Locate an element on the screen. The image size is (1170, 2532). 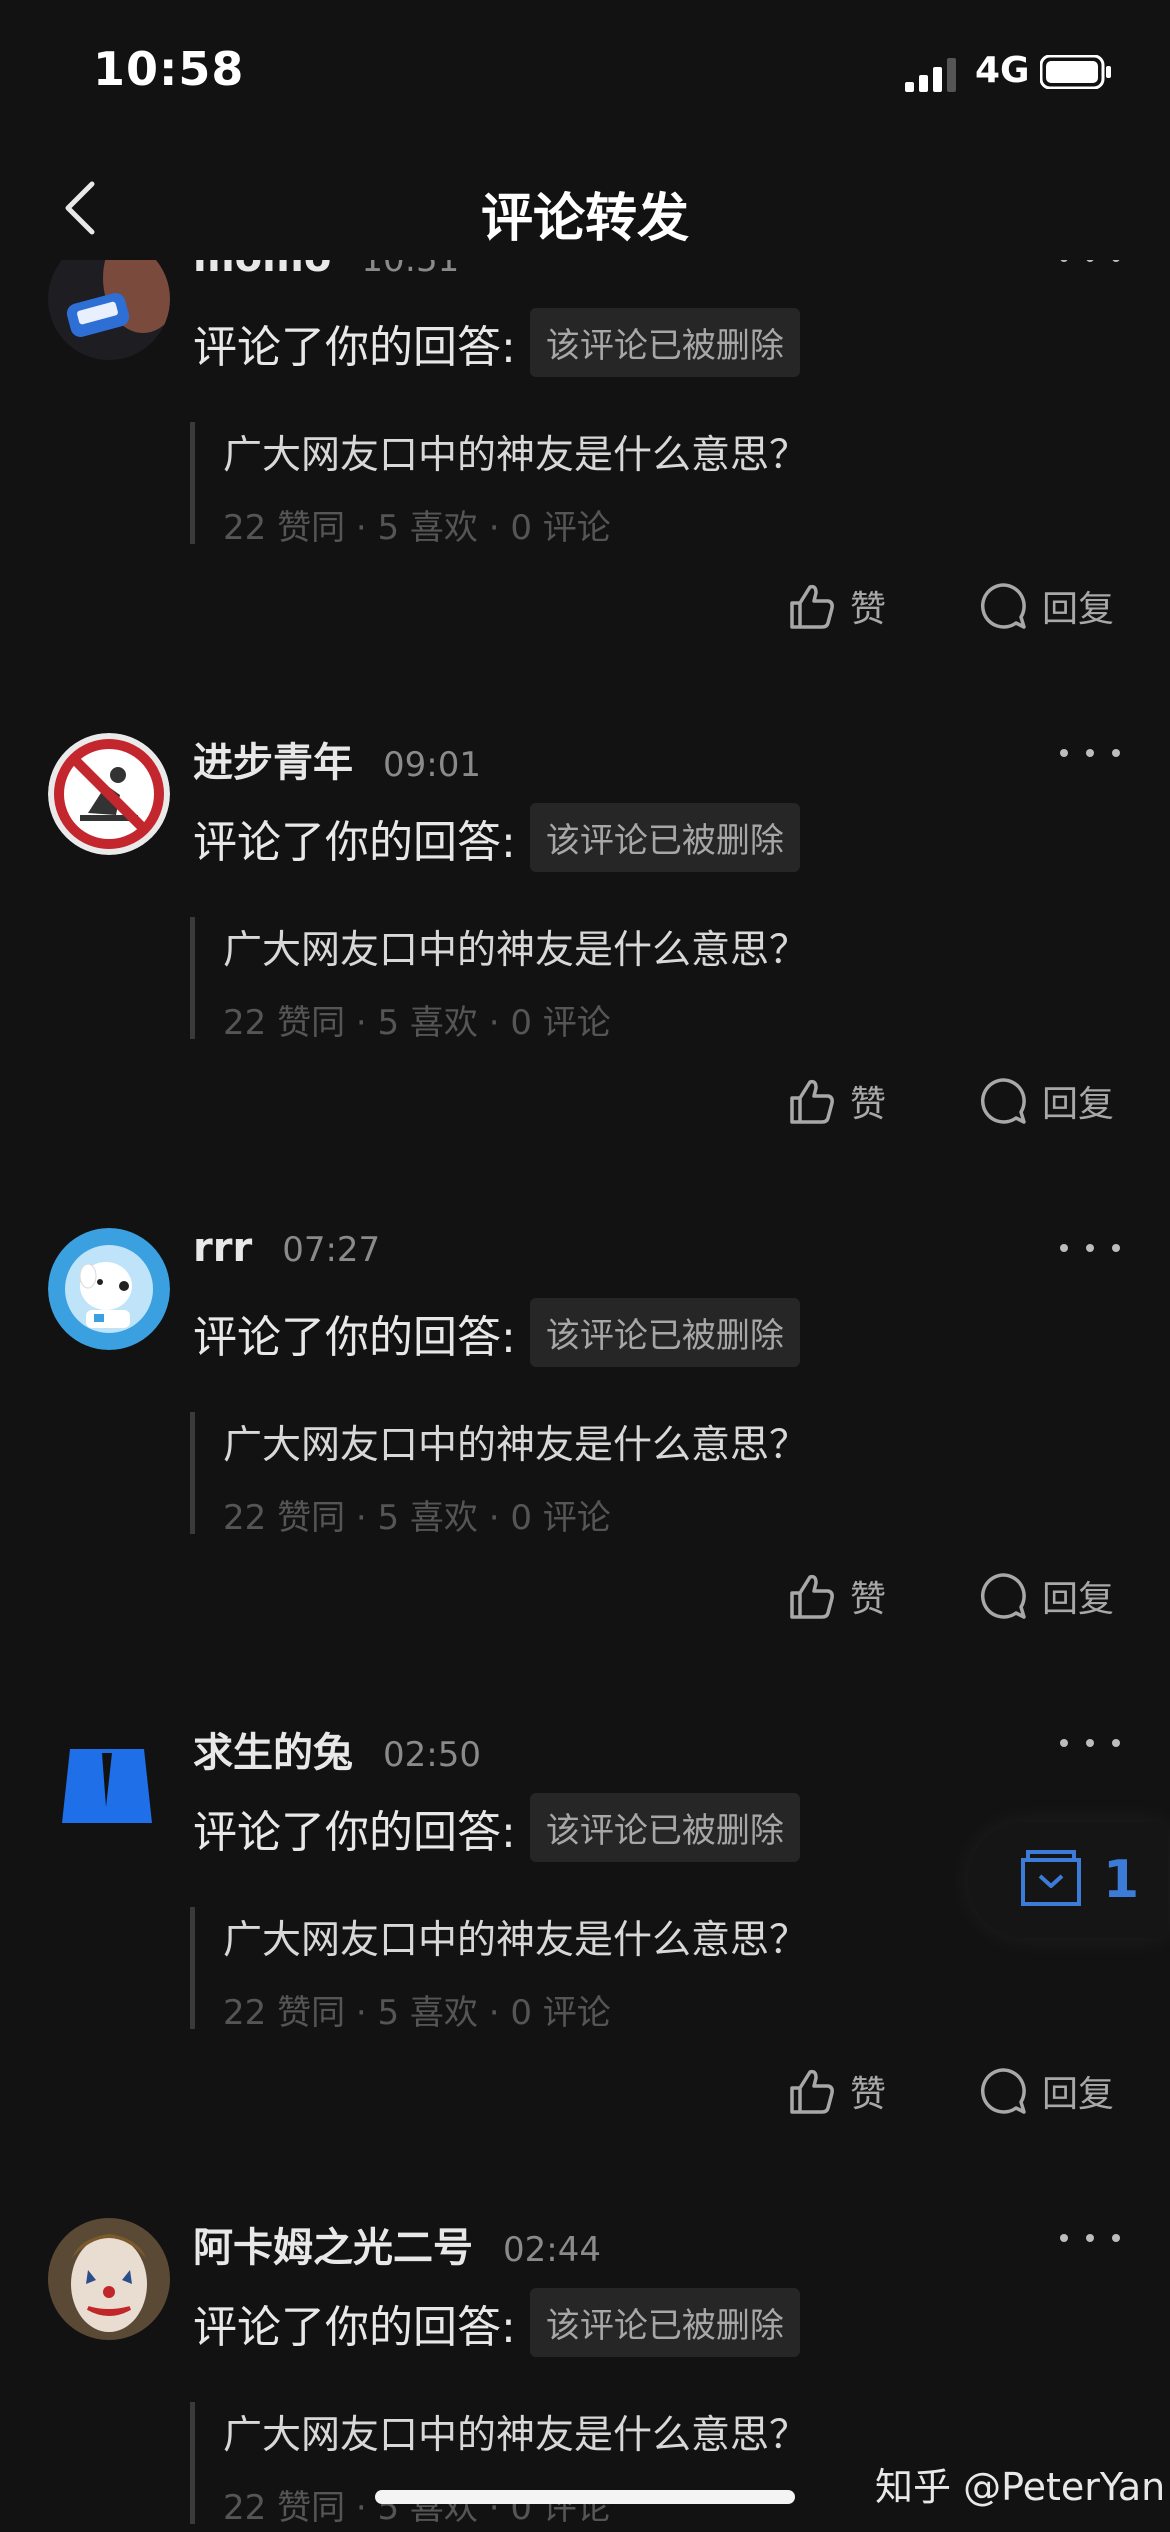
name-row: rrr 07:27 is located at coordinates (286, 1255).